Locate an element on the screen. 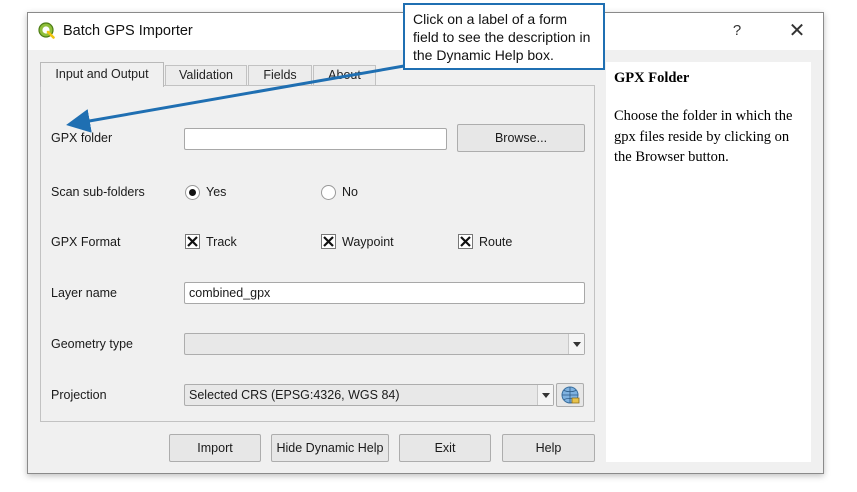 The width and height of the screenshot is (857, 492). scan-yes-radio is located at coordinates (192, 192).